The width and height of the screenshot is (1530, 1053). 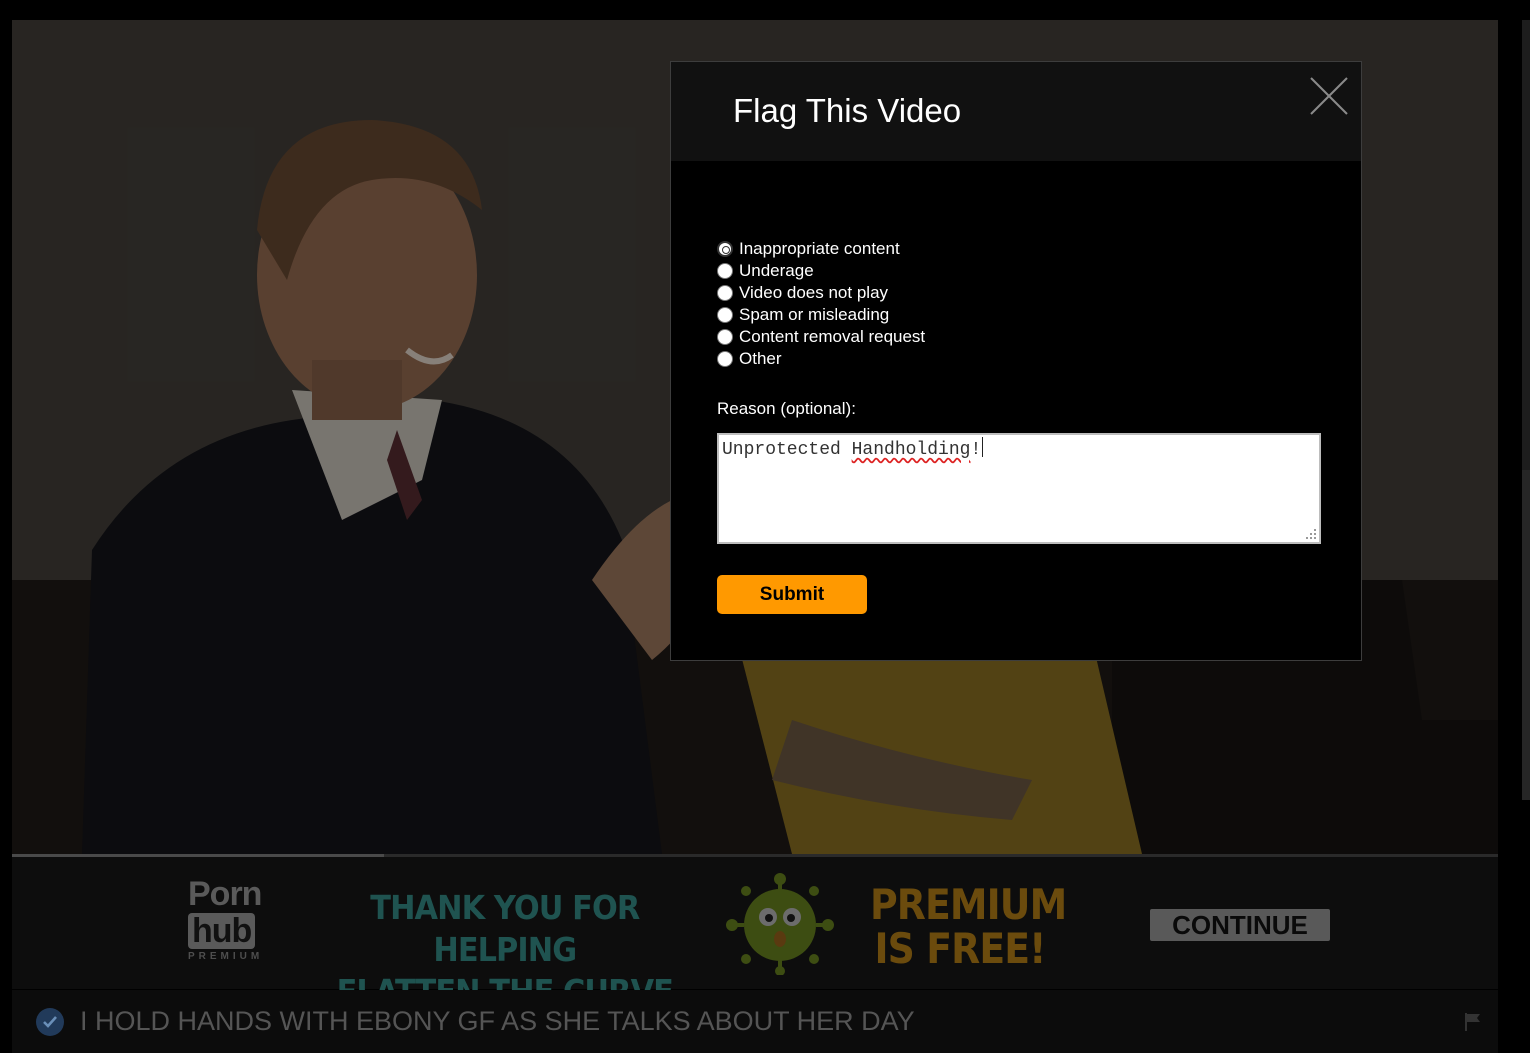 I want to click on promo-text: PREMIUM IS FREE!, so click(x=968, y=926).